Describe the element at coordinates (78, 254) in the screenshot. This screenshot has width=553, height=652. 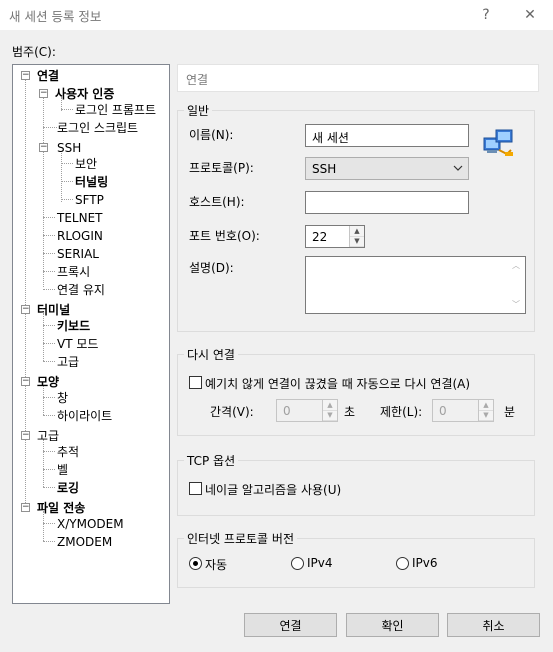
I see `tree-item-serial: SERIAL` at that location.